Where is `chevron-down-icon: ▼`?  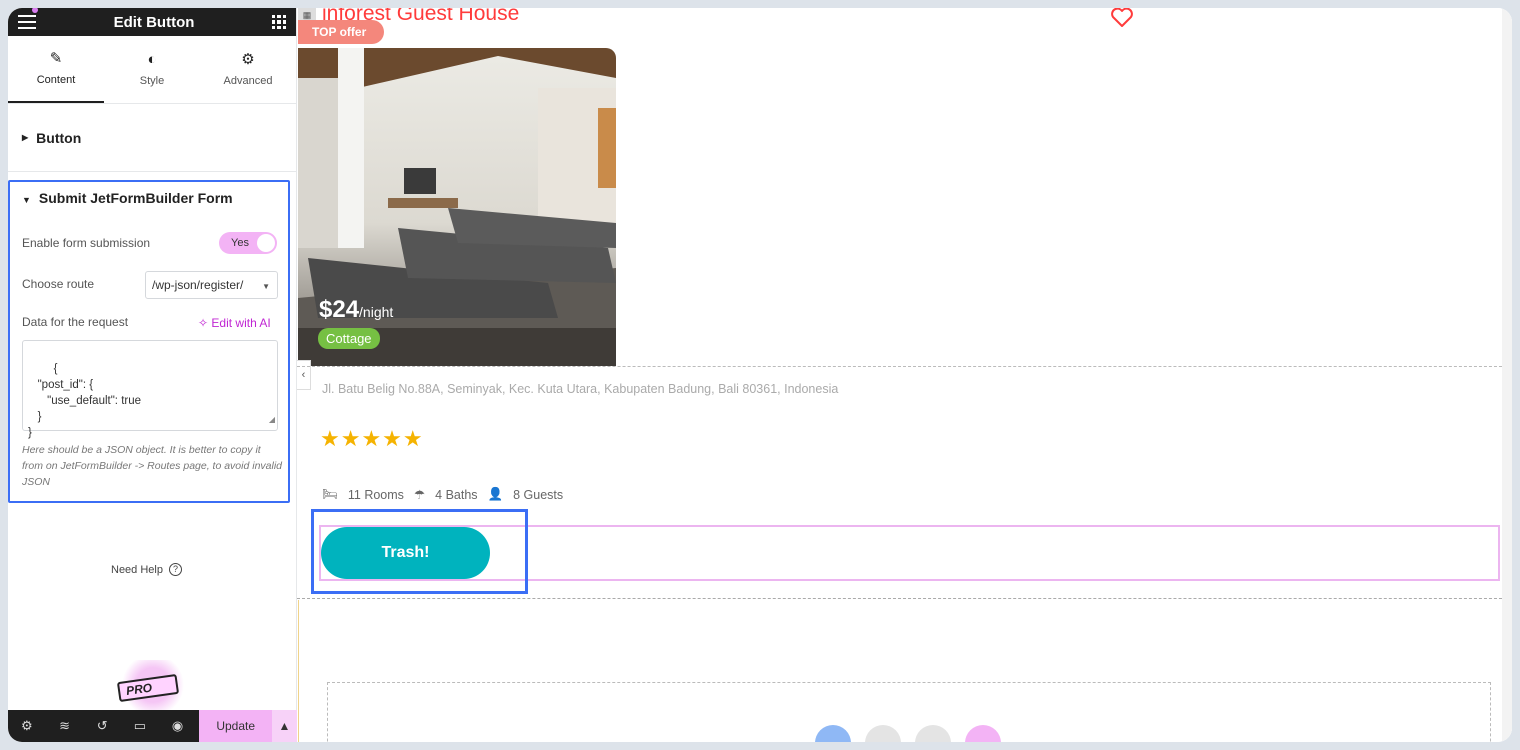 chevron-down-icon: ▼ is located at coordinates (266, 286).